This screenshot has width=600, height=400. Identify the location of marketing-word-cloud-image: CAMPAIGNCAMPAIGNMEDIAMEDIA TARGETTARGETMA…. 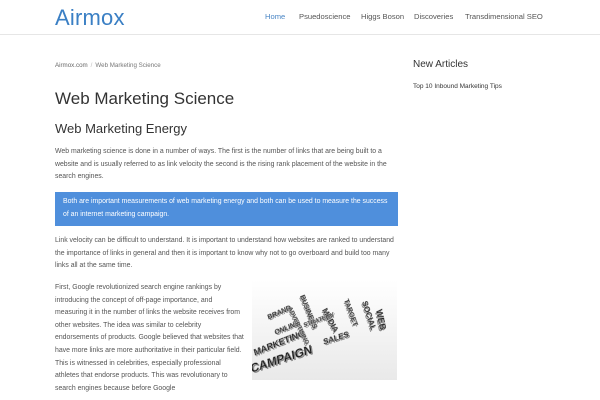
(324, 330).